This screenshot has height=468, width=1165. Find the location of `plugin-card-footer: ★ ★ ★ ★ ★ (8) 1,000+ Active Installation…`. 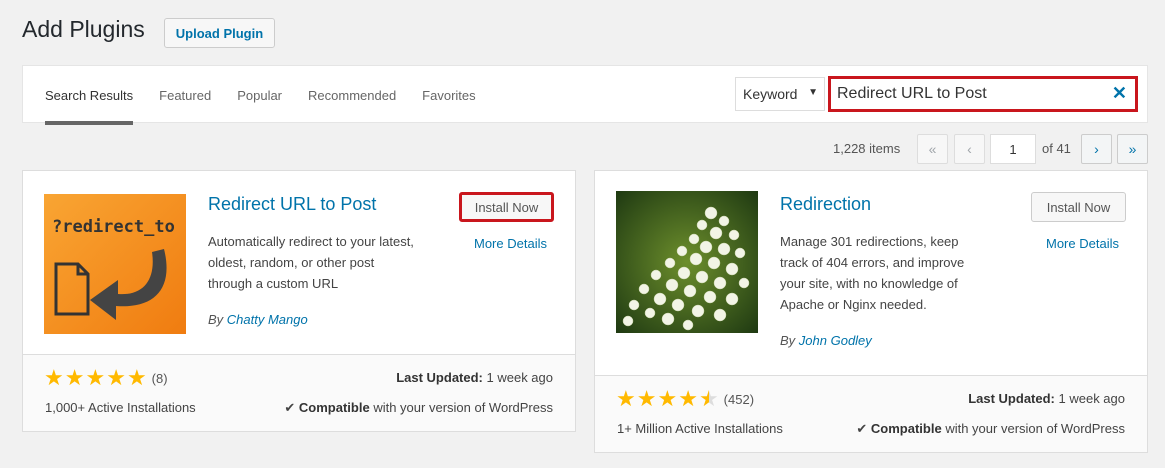

plugin-card-footer: ★ ★ ★ ★ ★ (8) 1,000+ Active Installation… is located at coordinates (299, 392).